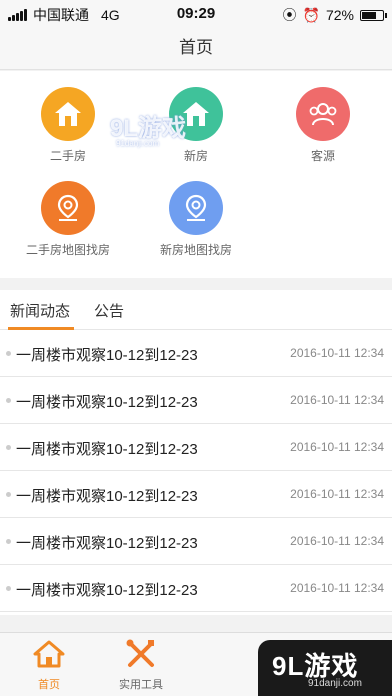 This screenshot has width=392, height=696. I want to click on tabbar-label: 首页, so click(49, 685).